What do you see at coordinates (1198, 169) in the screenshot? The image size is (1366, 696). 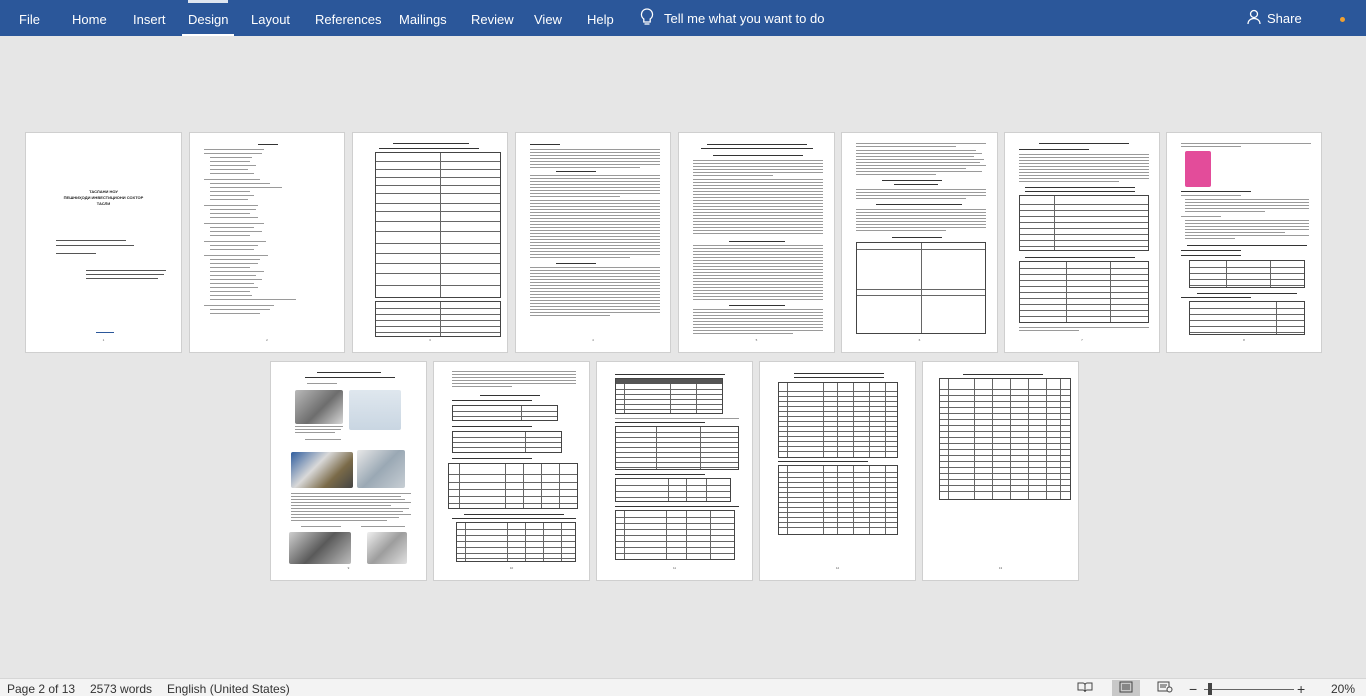 I see `product-photo` at bounding box center [1198, 169].